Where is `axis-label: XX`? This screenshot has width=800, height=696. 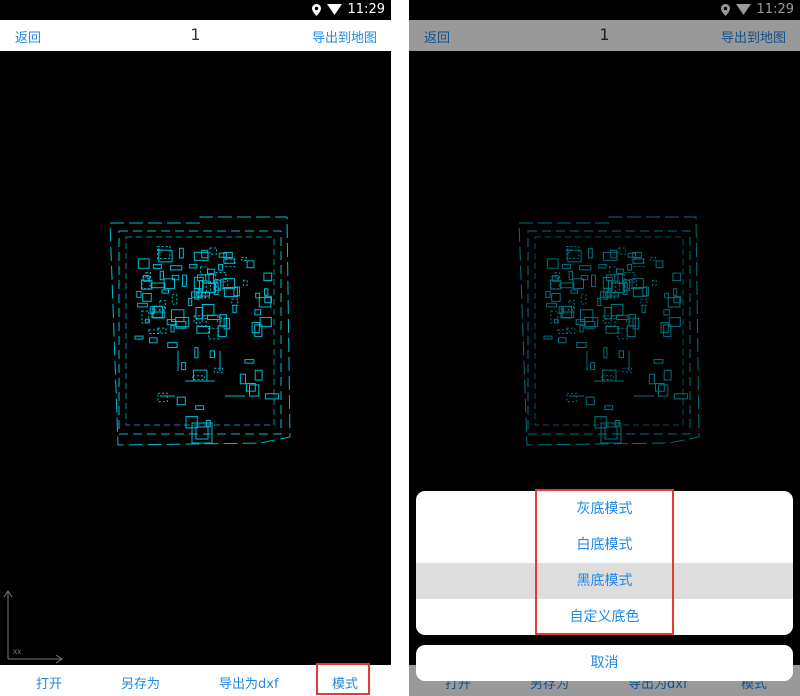
axis-label: XX is located at coordinates (17, 652).